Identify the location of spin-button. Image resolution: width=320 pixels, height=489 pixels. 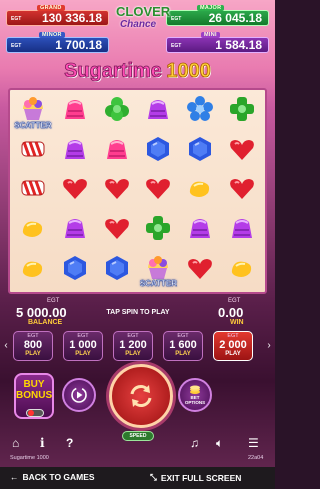
(141, 396).